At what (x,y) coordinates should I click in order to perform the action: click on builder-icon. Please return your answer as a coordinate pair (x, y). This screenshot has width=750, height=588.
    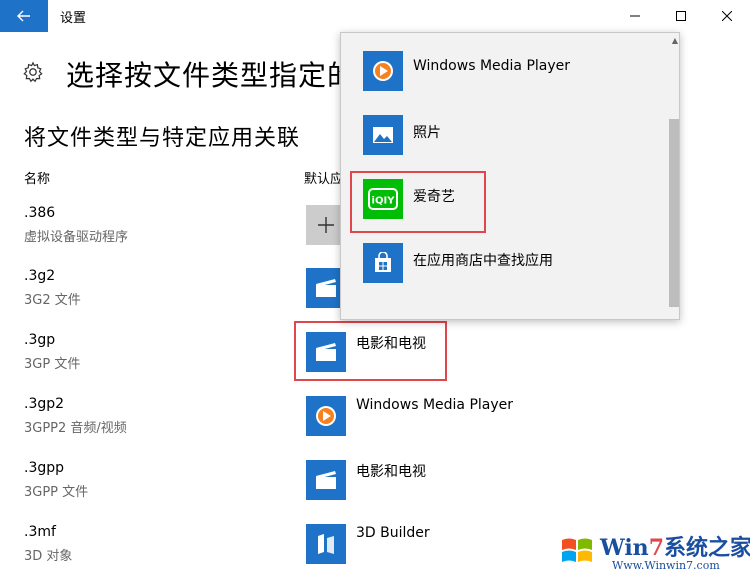
    Looking at the image, I should click on (326, 544).